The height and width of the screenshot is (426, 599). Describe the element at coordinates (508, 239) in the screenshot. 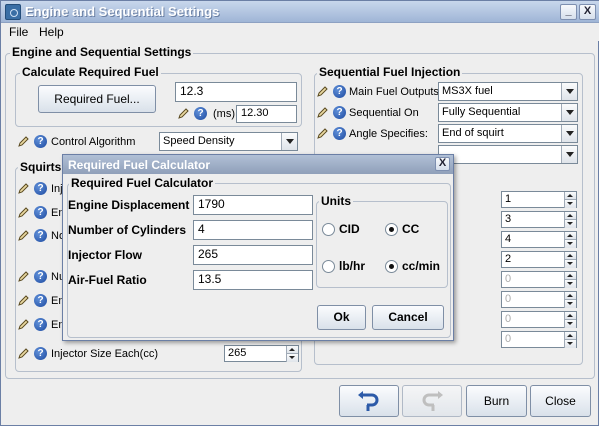

I see `spinner-value: 4` at that location.